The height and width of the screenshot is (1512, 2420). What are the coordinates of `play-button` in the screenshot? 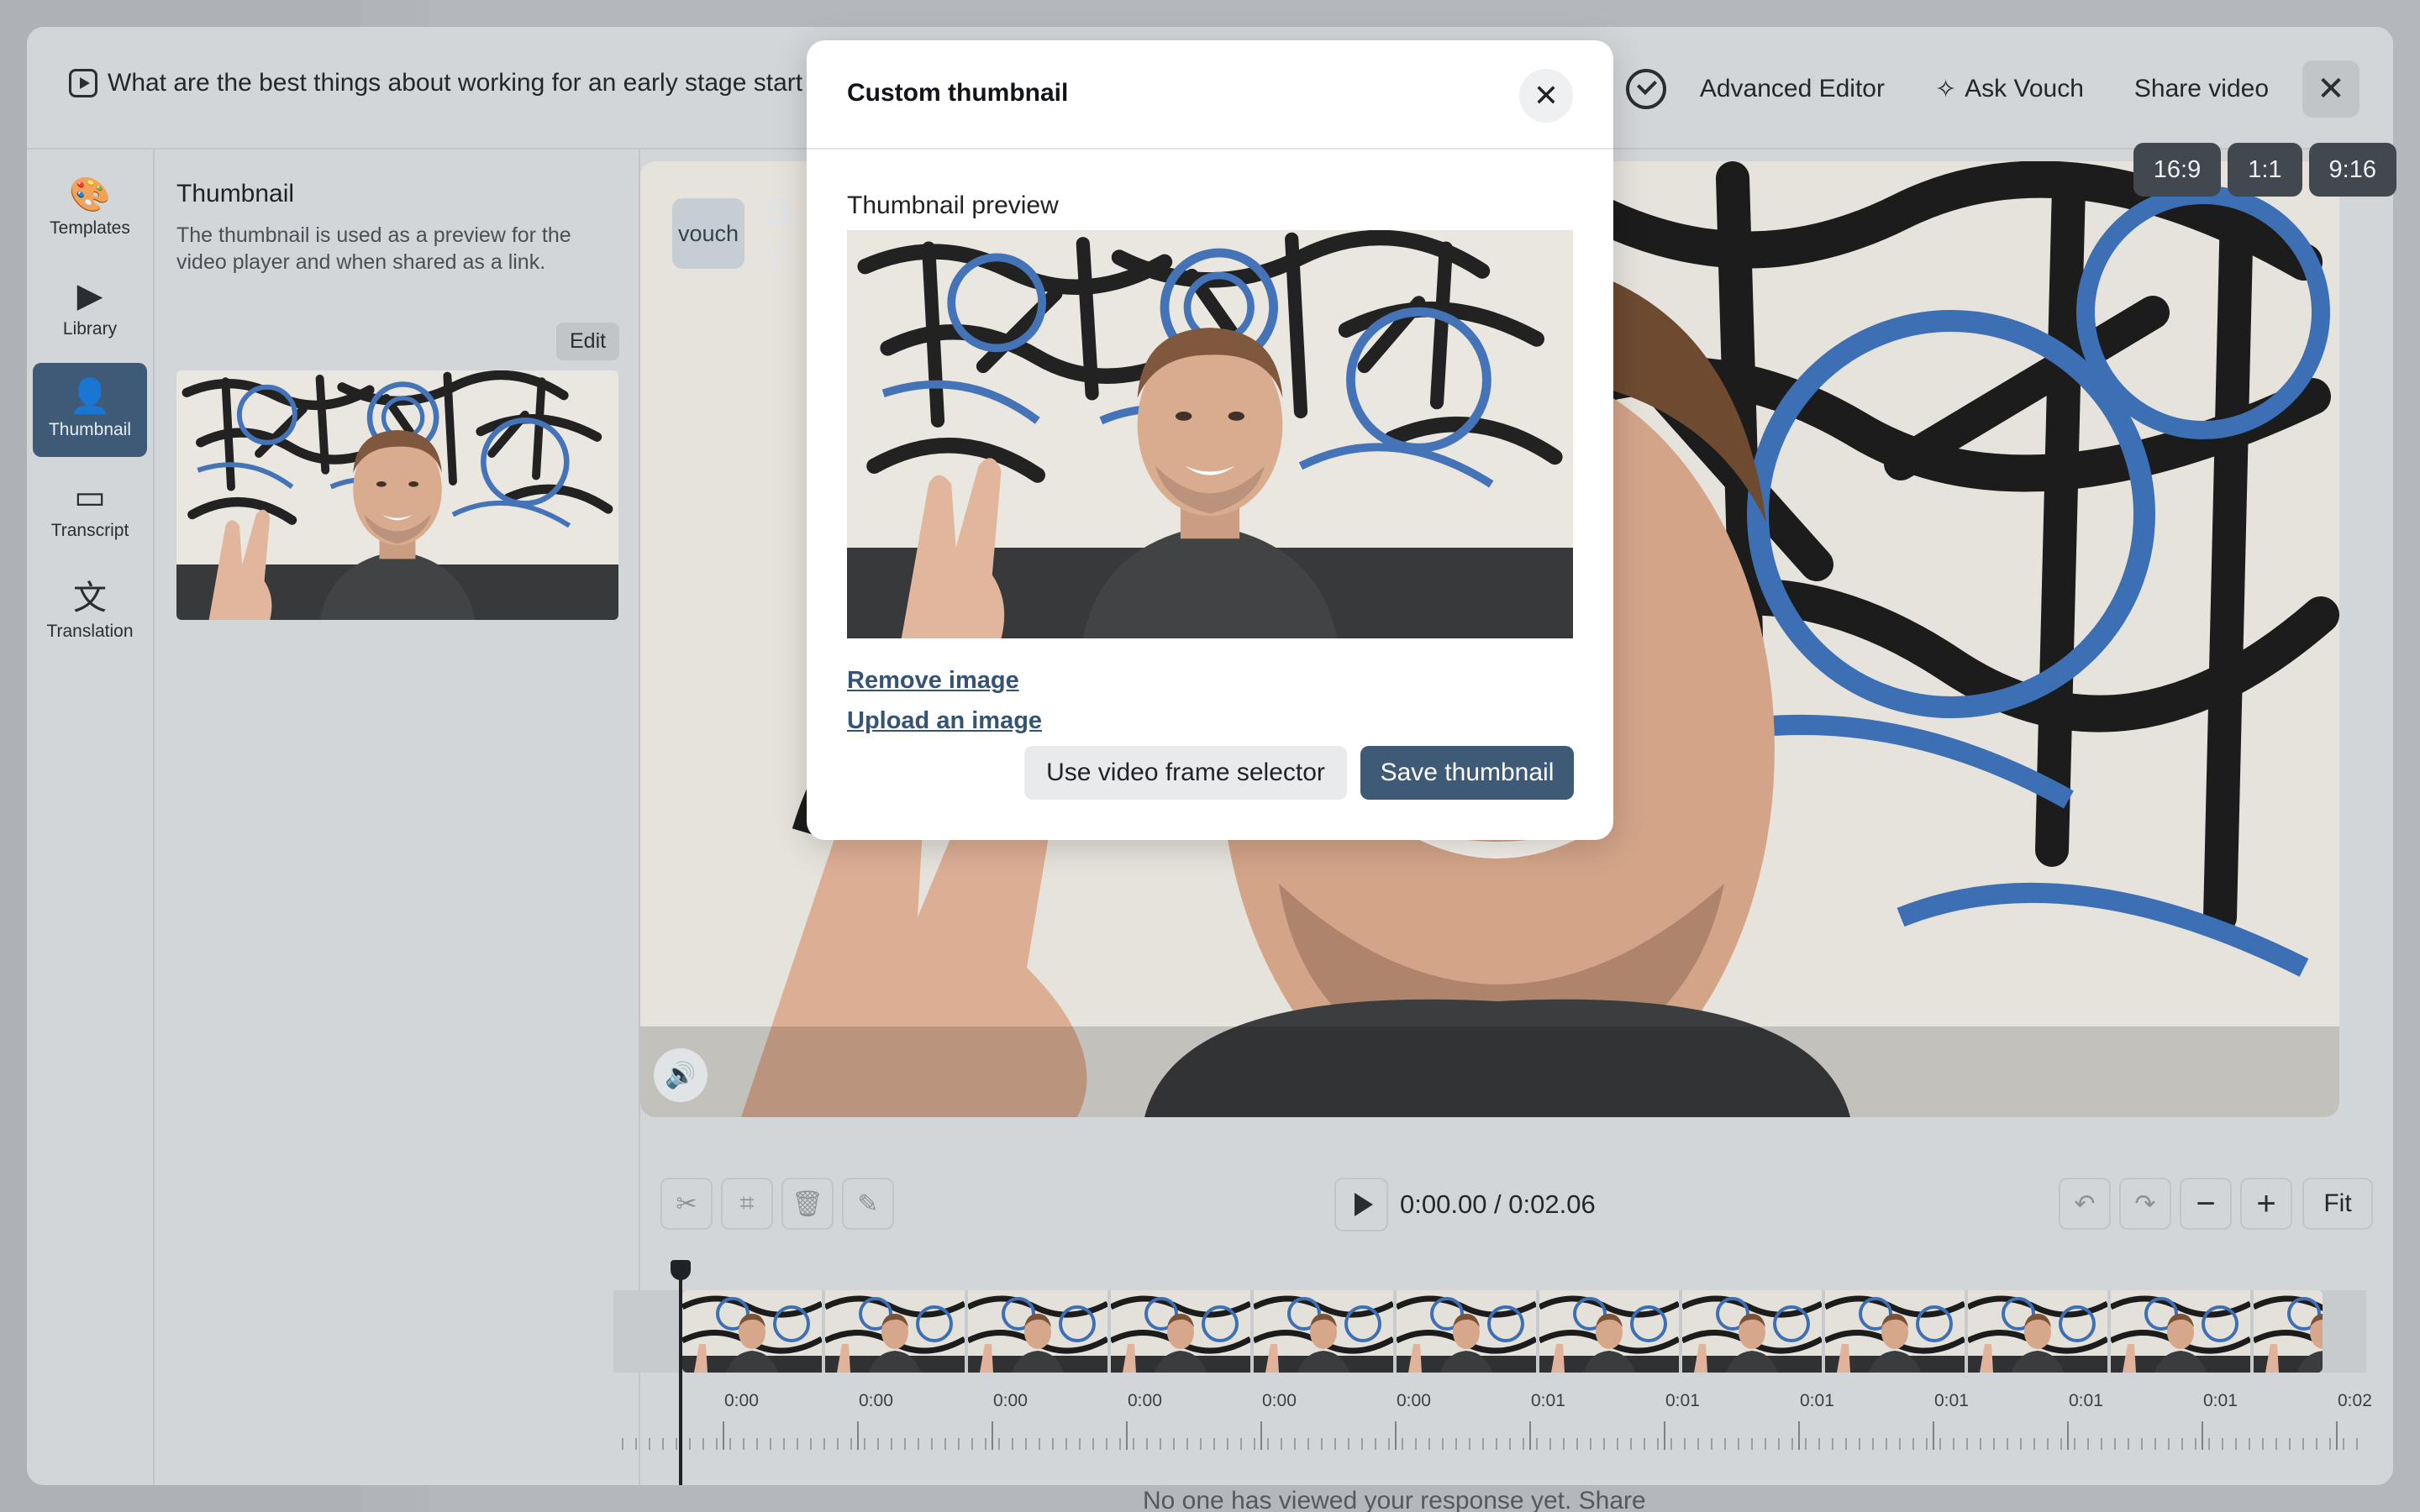 It's located at (1361, 1204).